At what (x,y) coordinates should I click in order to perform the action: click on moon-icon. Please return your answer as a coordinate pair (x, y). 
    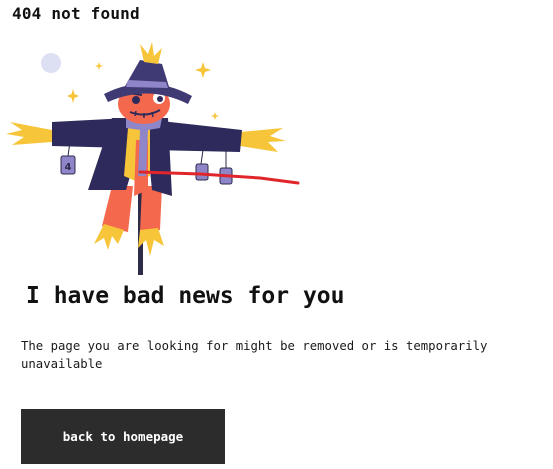
    Looking at the image, I should click on (51, 63).